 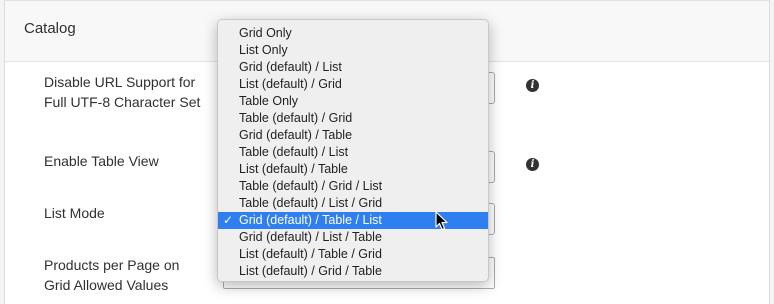 I want to click on dropdown-option: List (default) / Table, so click(x=353, y=169).